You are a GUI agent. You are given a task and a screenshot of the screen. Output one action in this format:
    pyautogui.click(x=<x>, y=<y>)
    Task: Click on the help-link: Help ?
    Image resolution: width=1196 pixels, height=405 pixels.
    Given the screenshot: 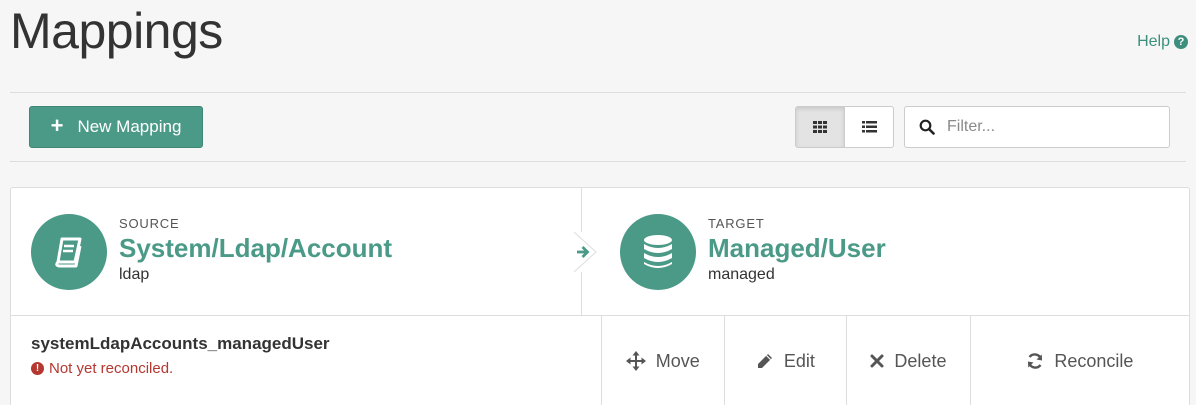 What is the action you would take?
    pyautogui.click(x=1162, y=42)
    